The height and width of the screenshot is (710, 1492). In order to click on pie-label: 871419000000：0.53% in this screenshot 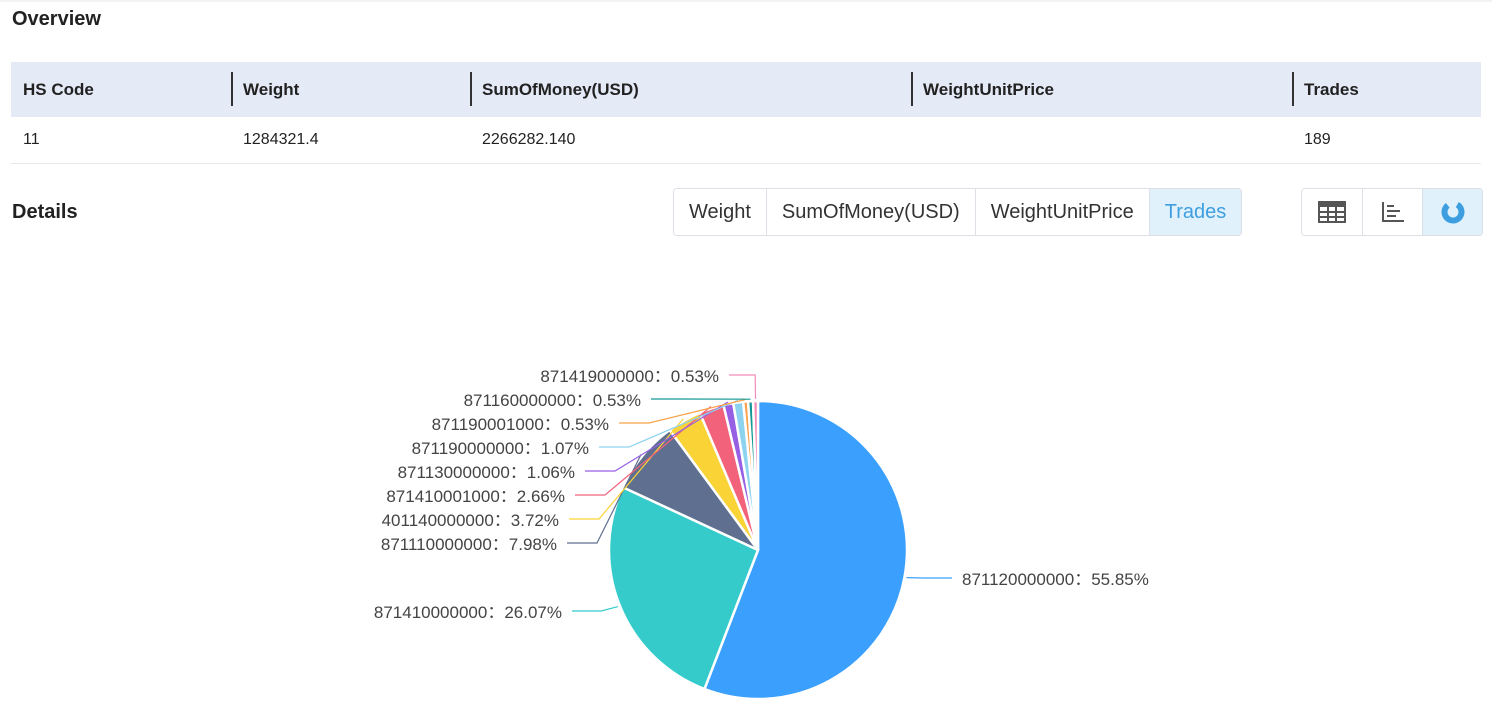, I will do `click(629, 376)`.